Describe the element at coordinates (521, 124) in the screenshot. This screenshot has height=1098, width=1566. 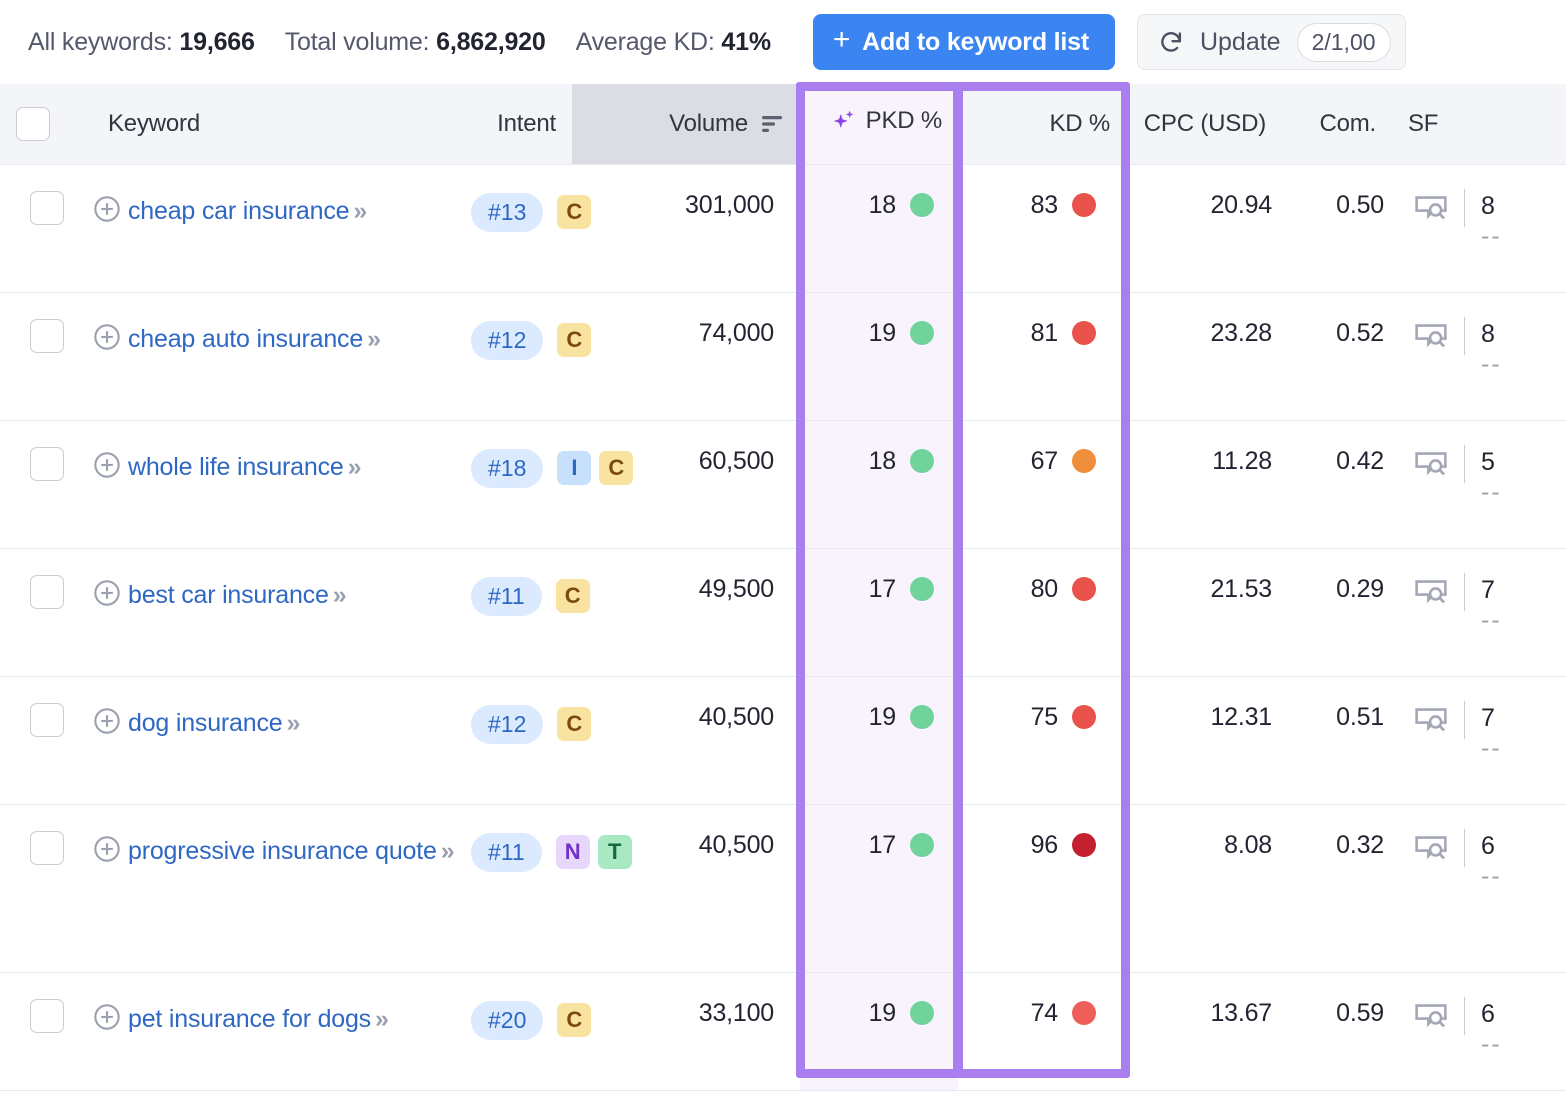
I see `header-intent: Intent` at that location.